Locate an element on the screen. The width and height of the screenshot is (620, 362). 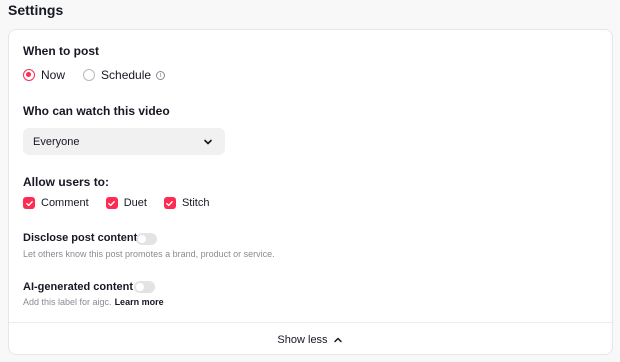
radio-schedule: Schedule i is located at coordinates (124, 75).